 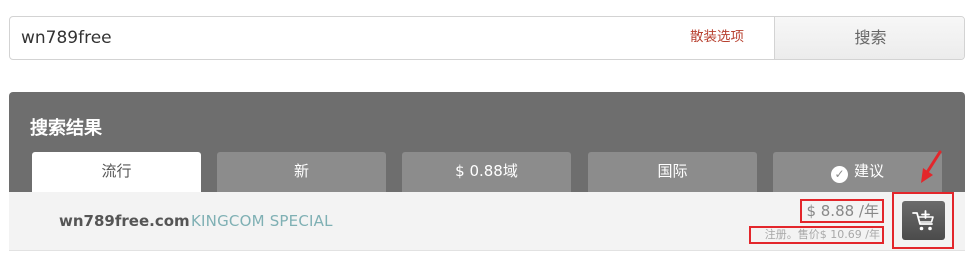 I want to click on price: $ 8.88 /年, so click(x=842, y=211).